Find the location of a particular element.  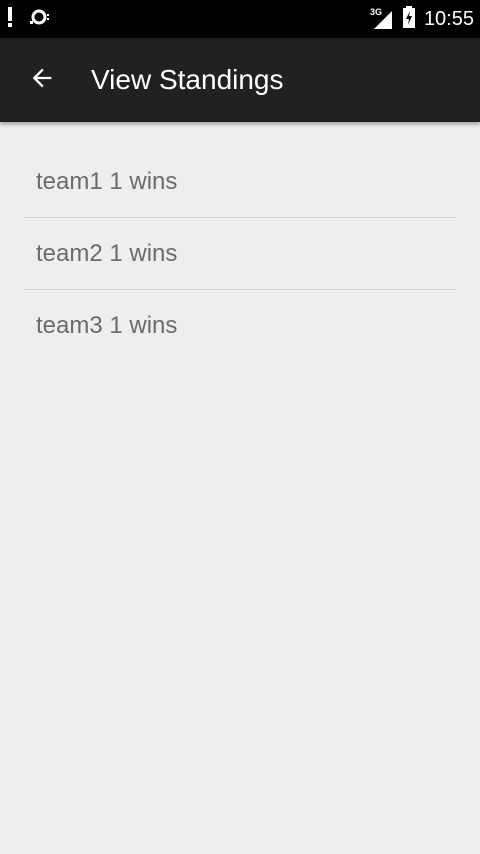

status-left is located at coordinates (29, 19).